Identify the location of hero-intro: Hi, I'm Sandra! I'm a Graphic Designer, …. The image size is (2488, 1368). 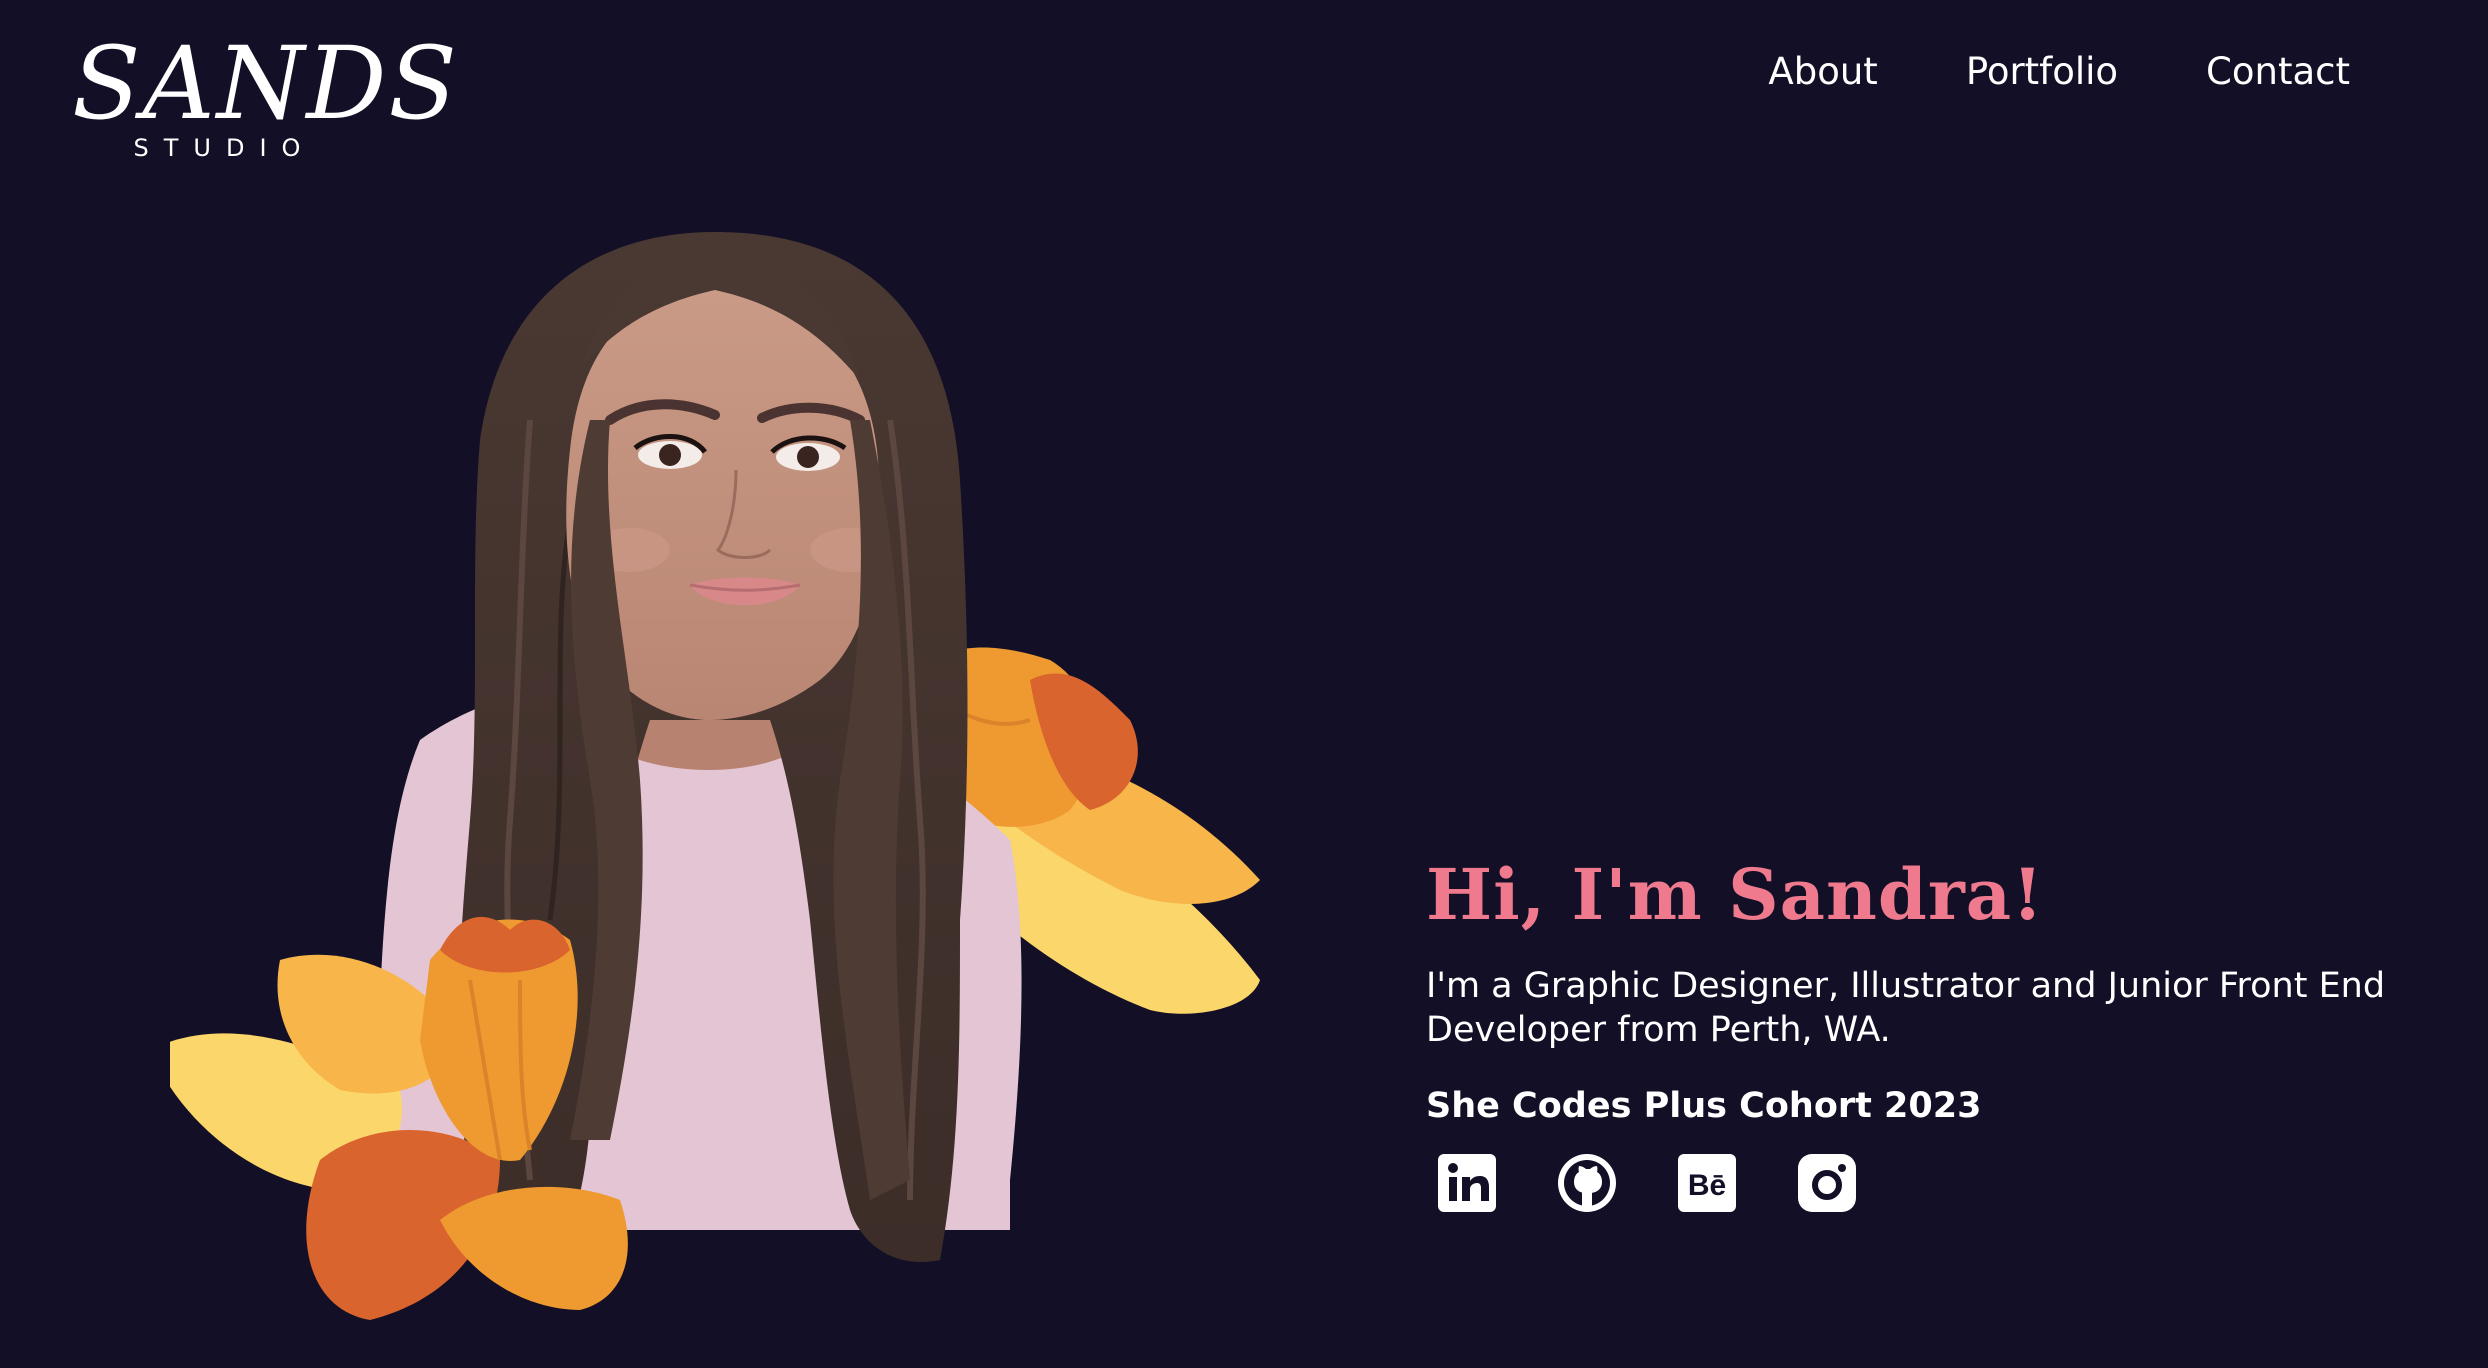
(1916, 1032).